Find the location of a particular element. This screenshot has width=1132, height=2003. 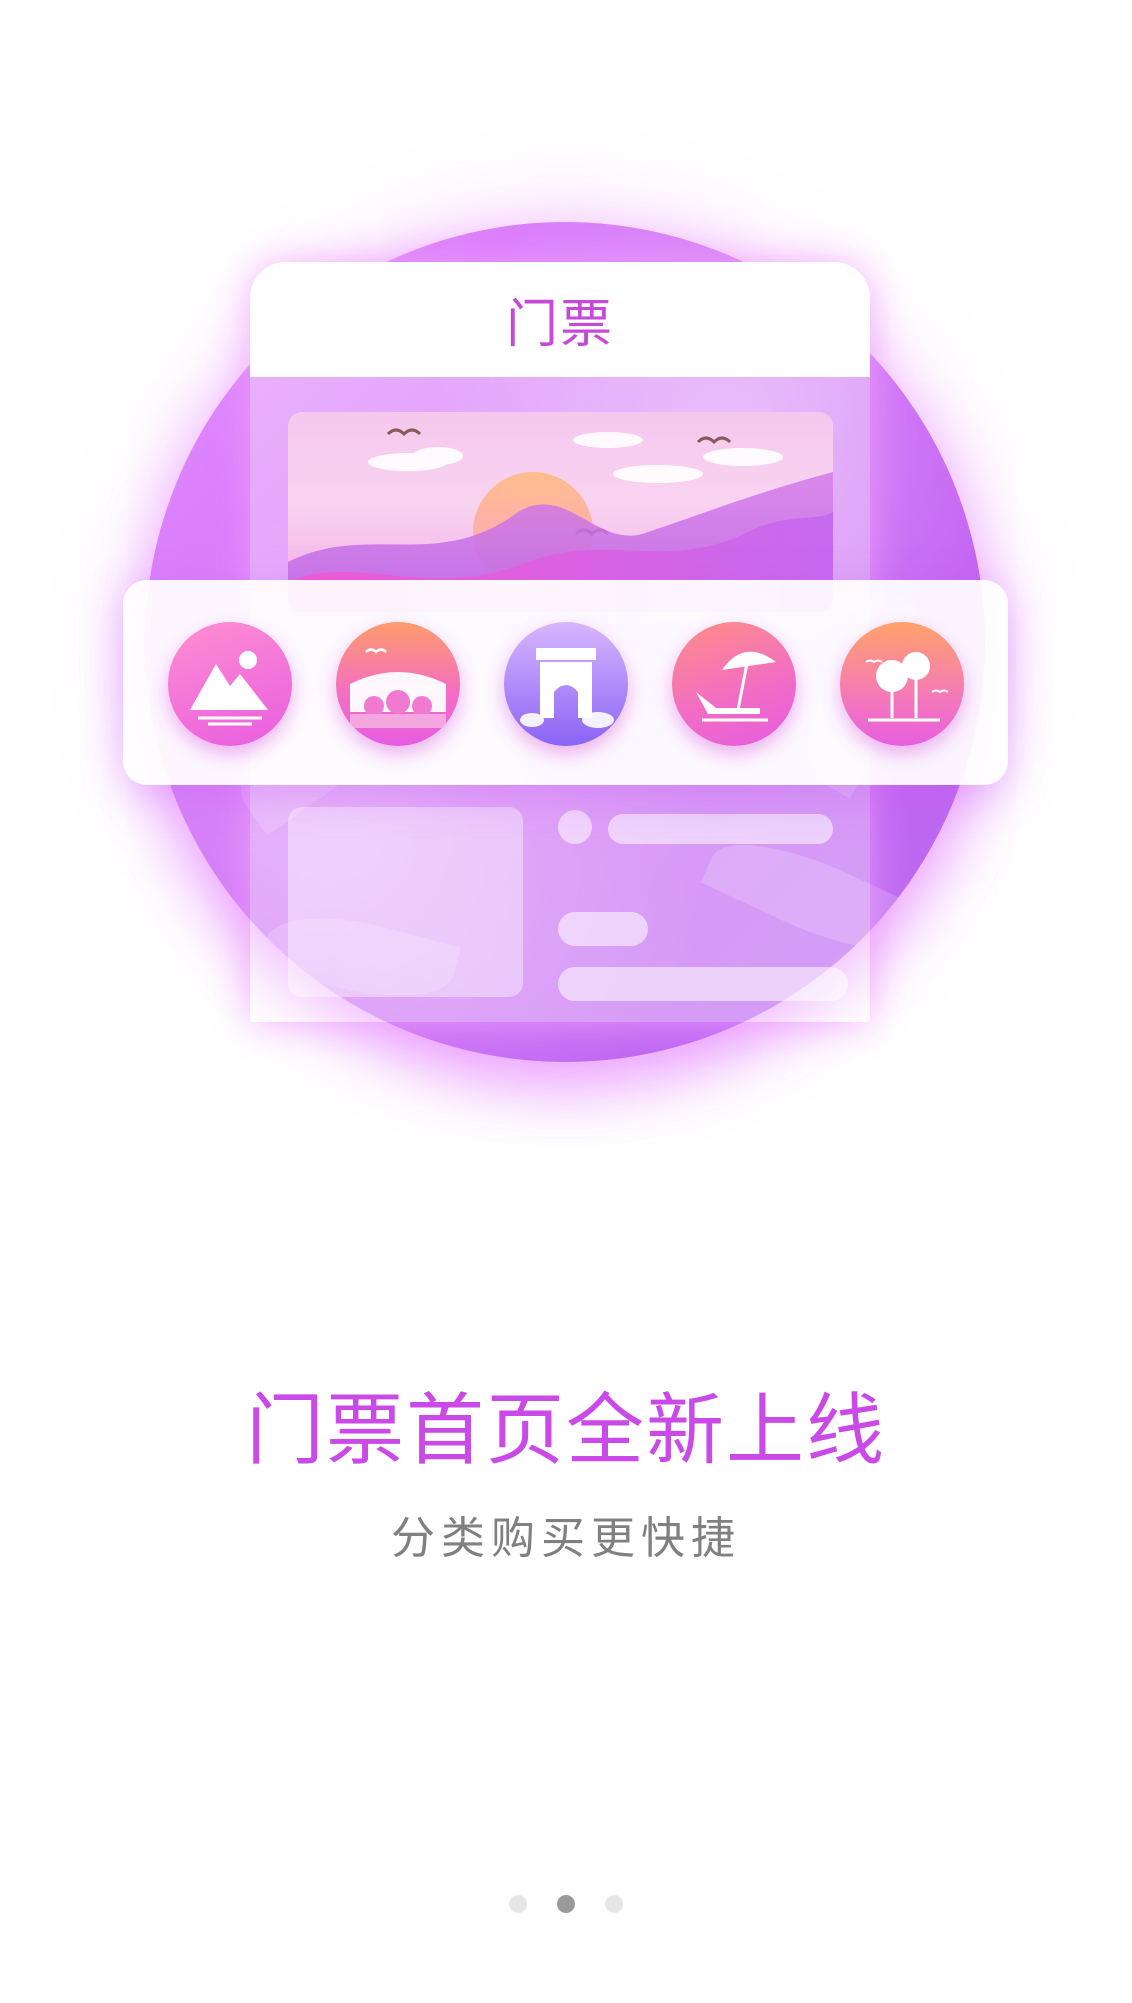

page-dot-2-active is located at coordinates (566, 1904).